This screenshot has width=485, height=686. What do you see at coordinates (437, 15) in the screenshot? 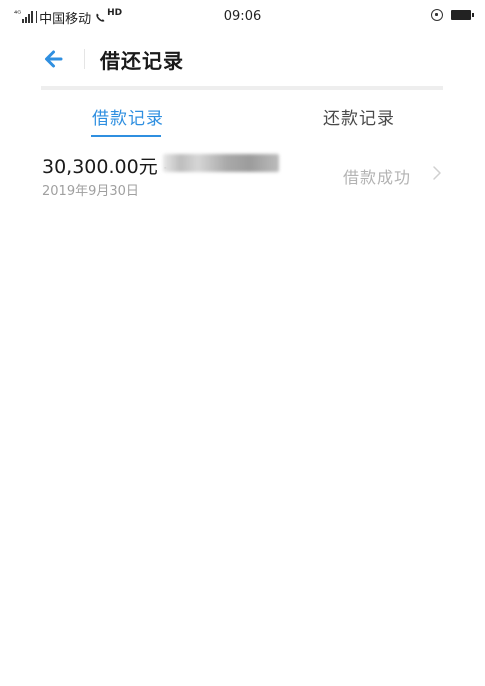
I see `rotation-lock-icon` at bounding box center [437, 15].